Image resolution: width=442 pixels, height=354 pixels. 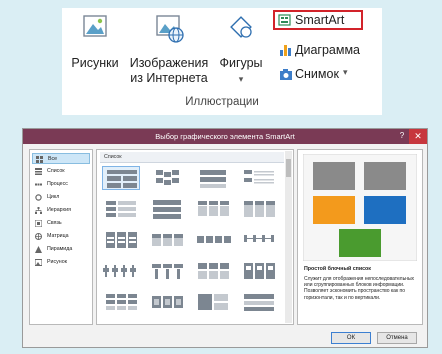 I want to click on scrollbar-thumb, so click(x=288, y=168).